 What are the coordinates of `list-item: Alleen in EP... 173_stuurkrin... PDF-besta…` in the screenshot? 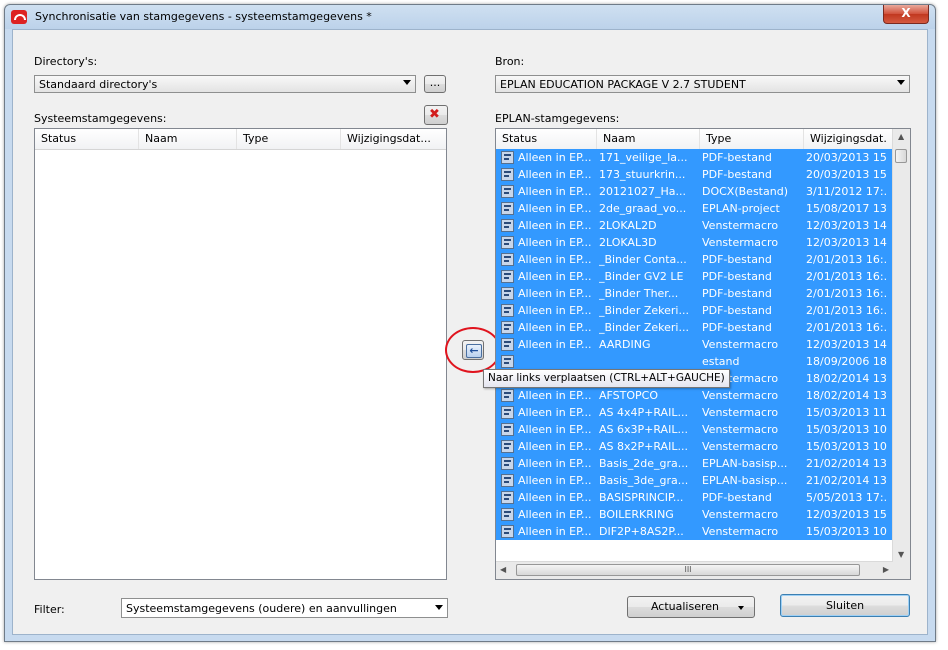 It's located at (695, 174).